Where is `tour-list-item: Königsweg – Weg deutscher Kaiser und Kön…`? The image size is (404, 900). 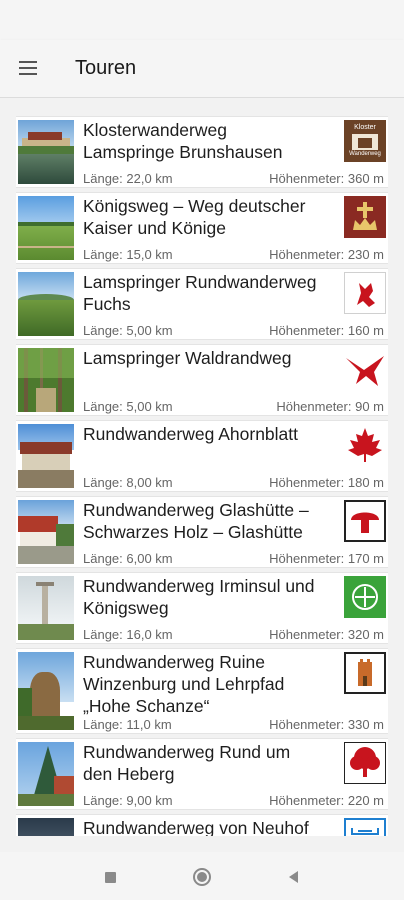
tour-list-item: Königsweg – Weg deutscher Kaiser und Kön… is located at coordinates (202, 228).